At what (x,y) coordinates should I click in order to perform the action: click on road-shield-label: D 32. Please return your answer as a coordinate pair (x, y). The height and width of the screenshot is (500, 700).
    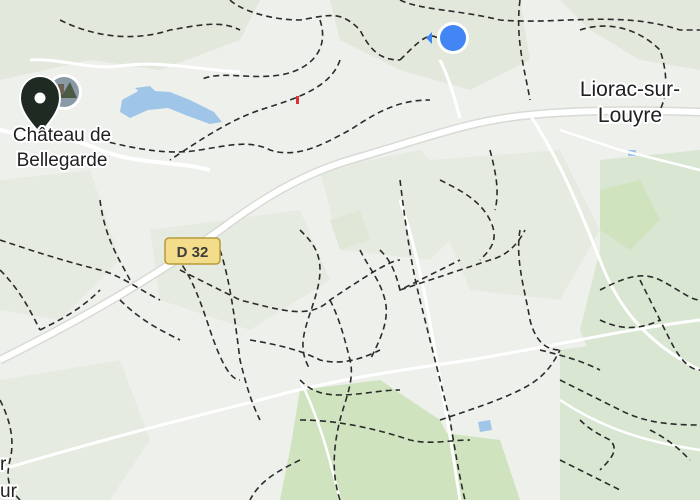
    Looking at the image, I should click on (193, 252).